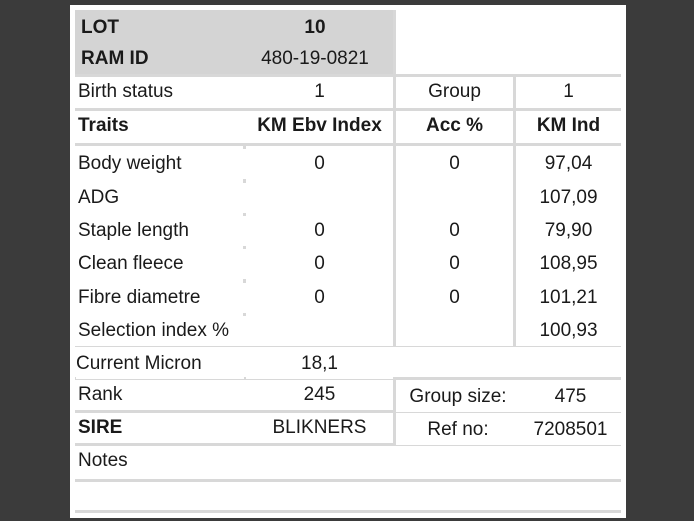 Image resolution: width=694 pixels, height=521 pixels. What do you see at coordinates (568, 331) in the screenshot?
I see `trait-ind: 100,93` at bounding box center [568, 331].